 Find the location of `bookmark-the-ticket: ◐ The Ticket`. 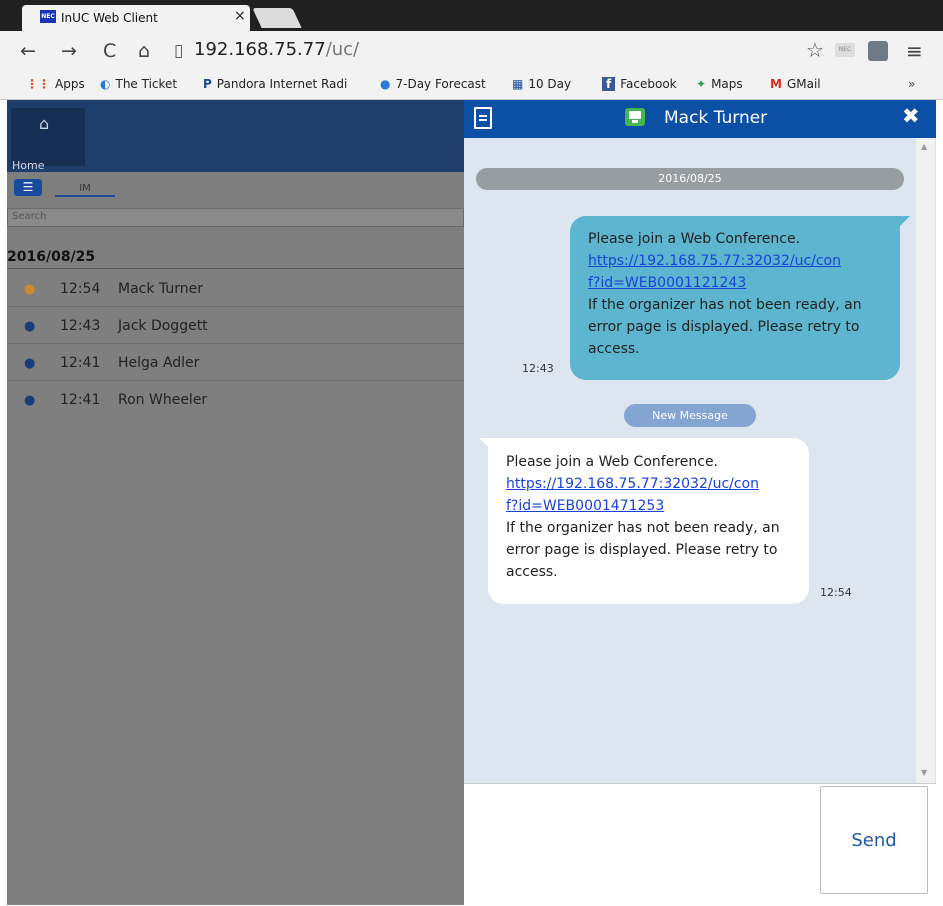

bookmark-the-ticket: ◐ The Ticket is located at coordinates (138, 84).